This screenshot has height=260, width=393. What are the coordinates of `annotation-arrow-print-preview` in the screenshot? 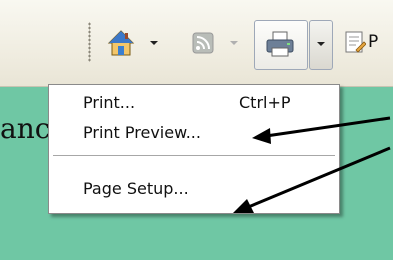 It's located at (321, 130).